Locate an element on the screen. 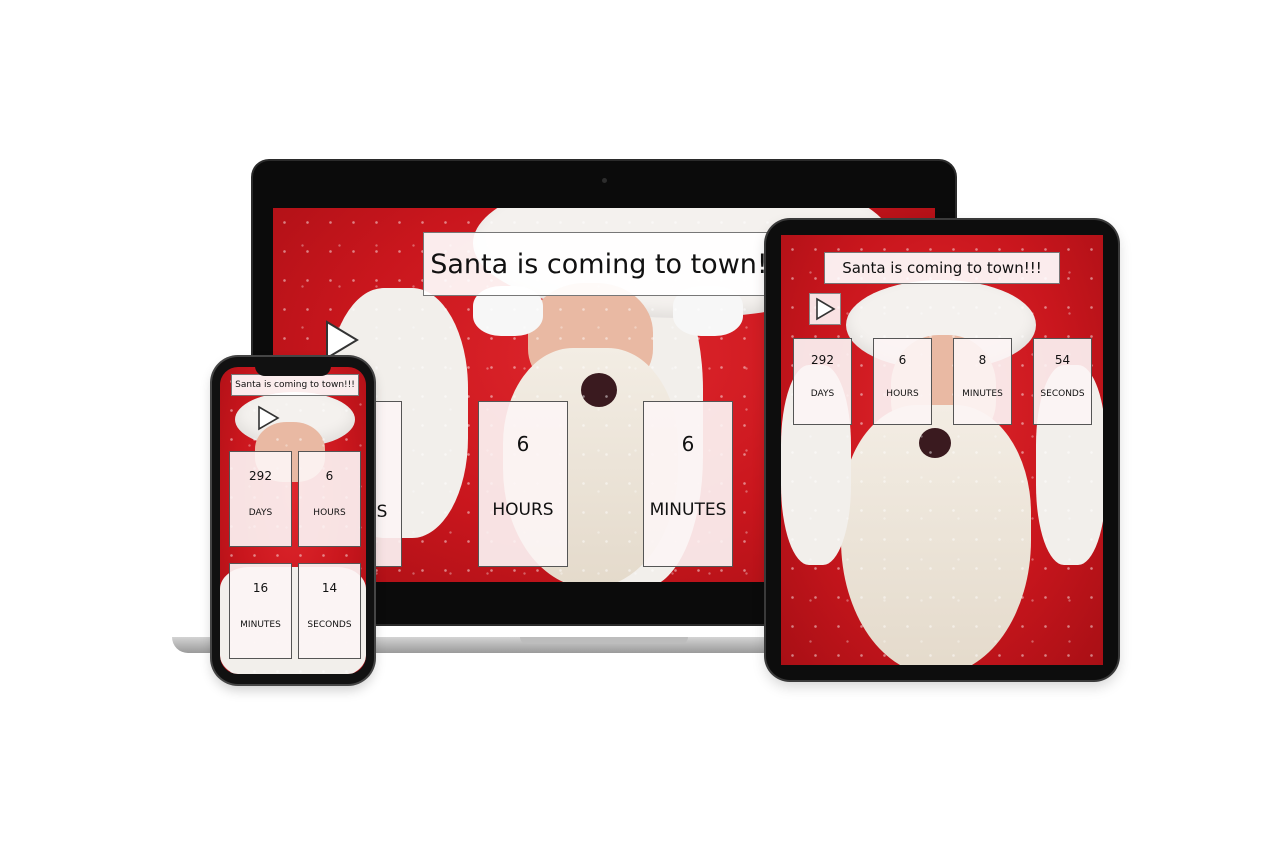  countdown-tile-minutes: 6 MINUTES is located at coordinates (688, 484).